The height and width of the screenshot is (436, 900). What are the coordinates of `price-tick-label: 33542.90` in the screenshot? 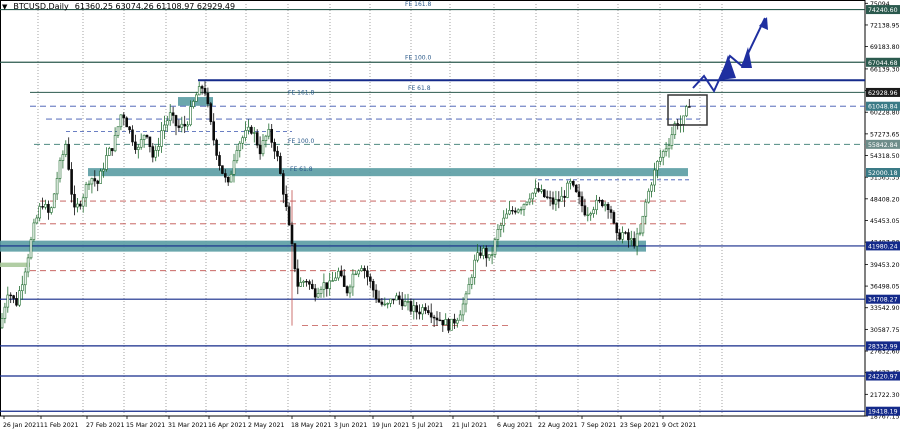 It's located at (885, 308).